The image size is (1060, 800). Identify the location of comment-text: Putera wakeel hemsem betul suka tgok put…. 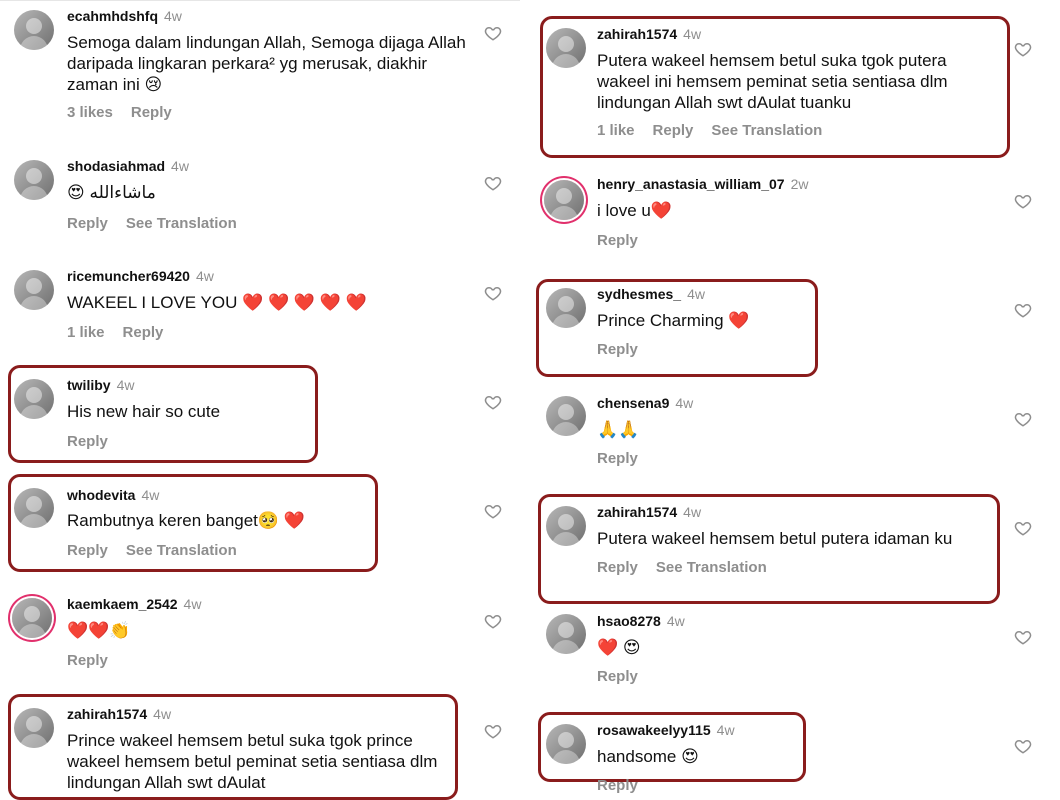
(772, 81).